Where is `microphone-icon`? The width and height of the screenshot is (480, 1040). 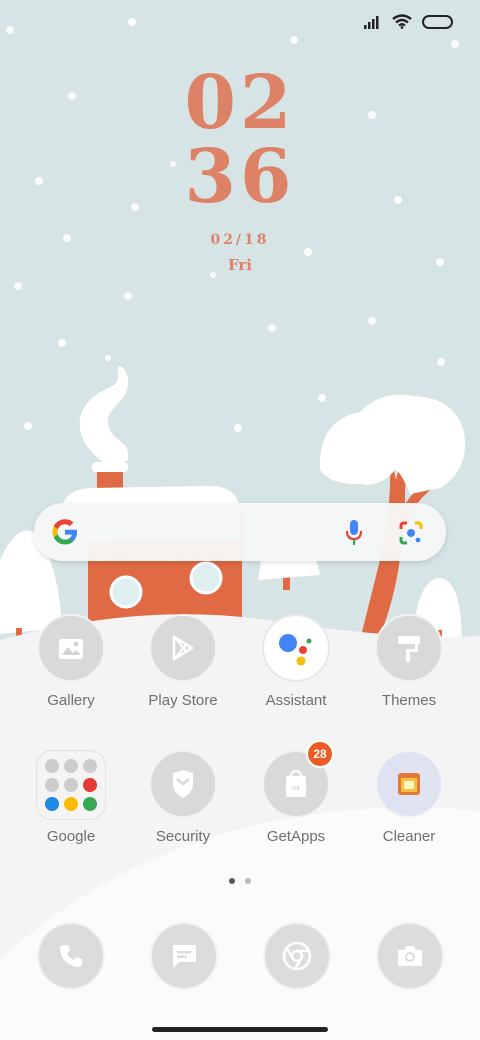
microphone-icon is located at coordinates (354, 533).